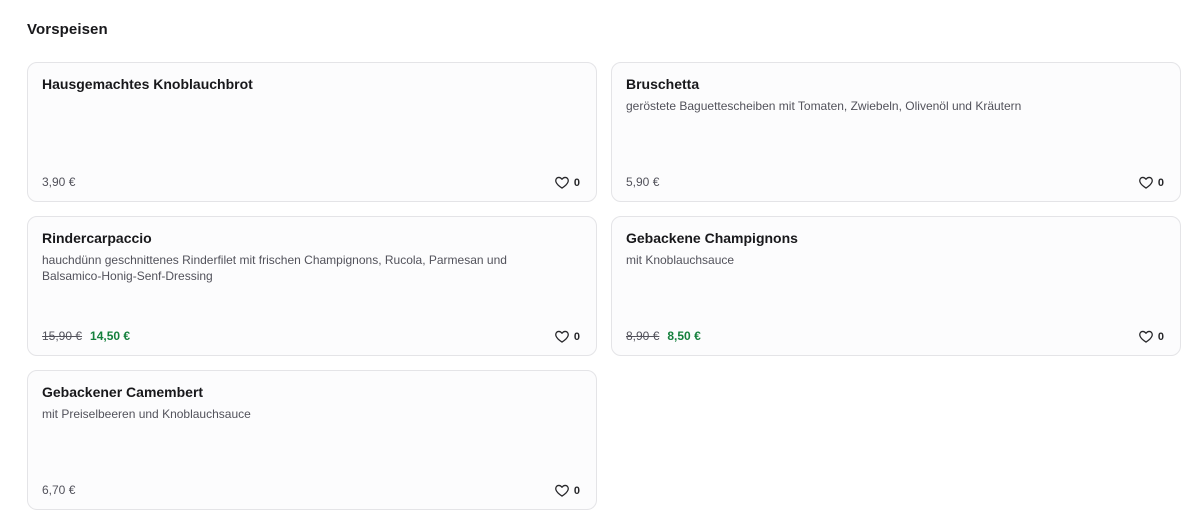 The width and height of the screenshot is (1200, 526). I want to click on price-row: 8,90 € 8,50 €, so click(663, 336).